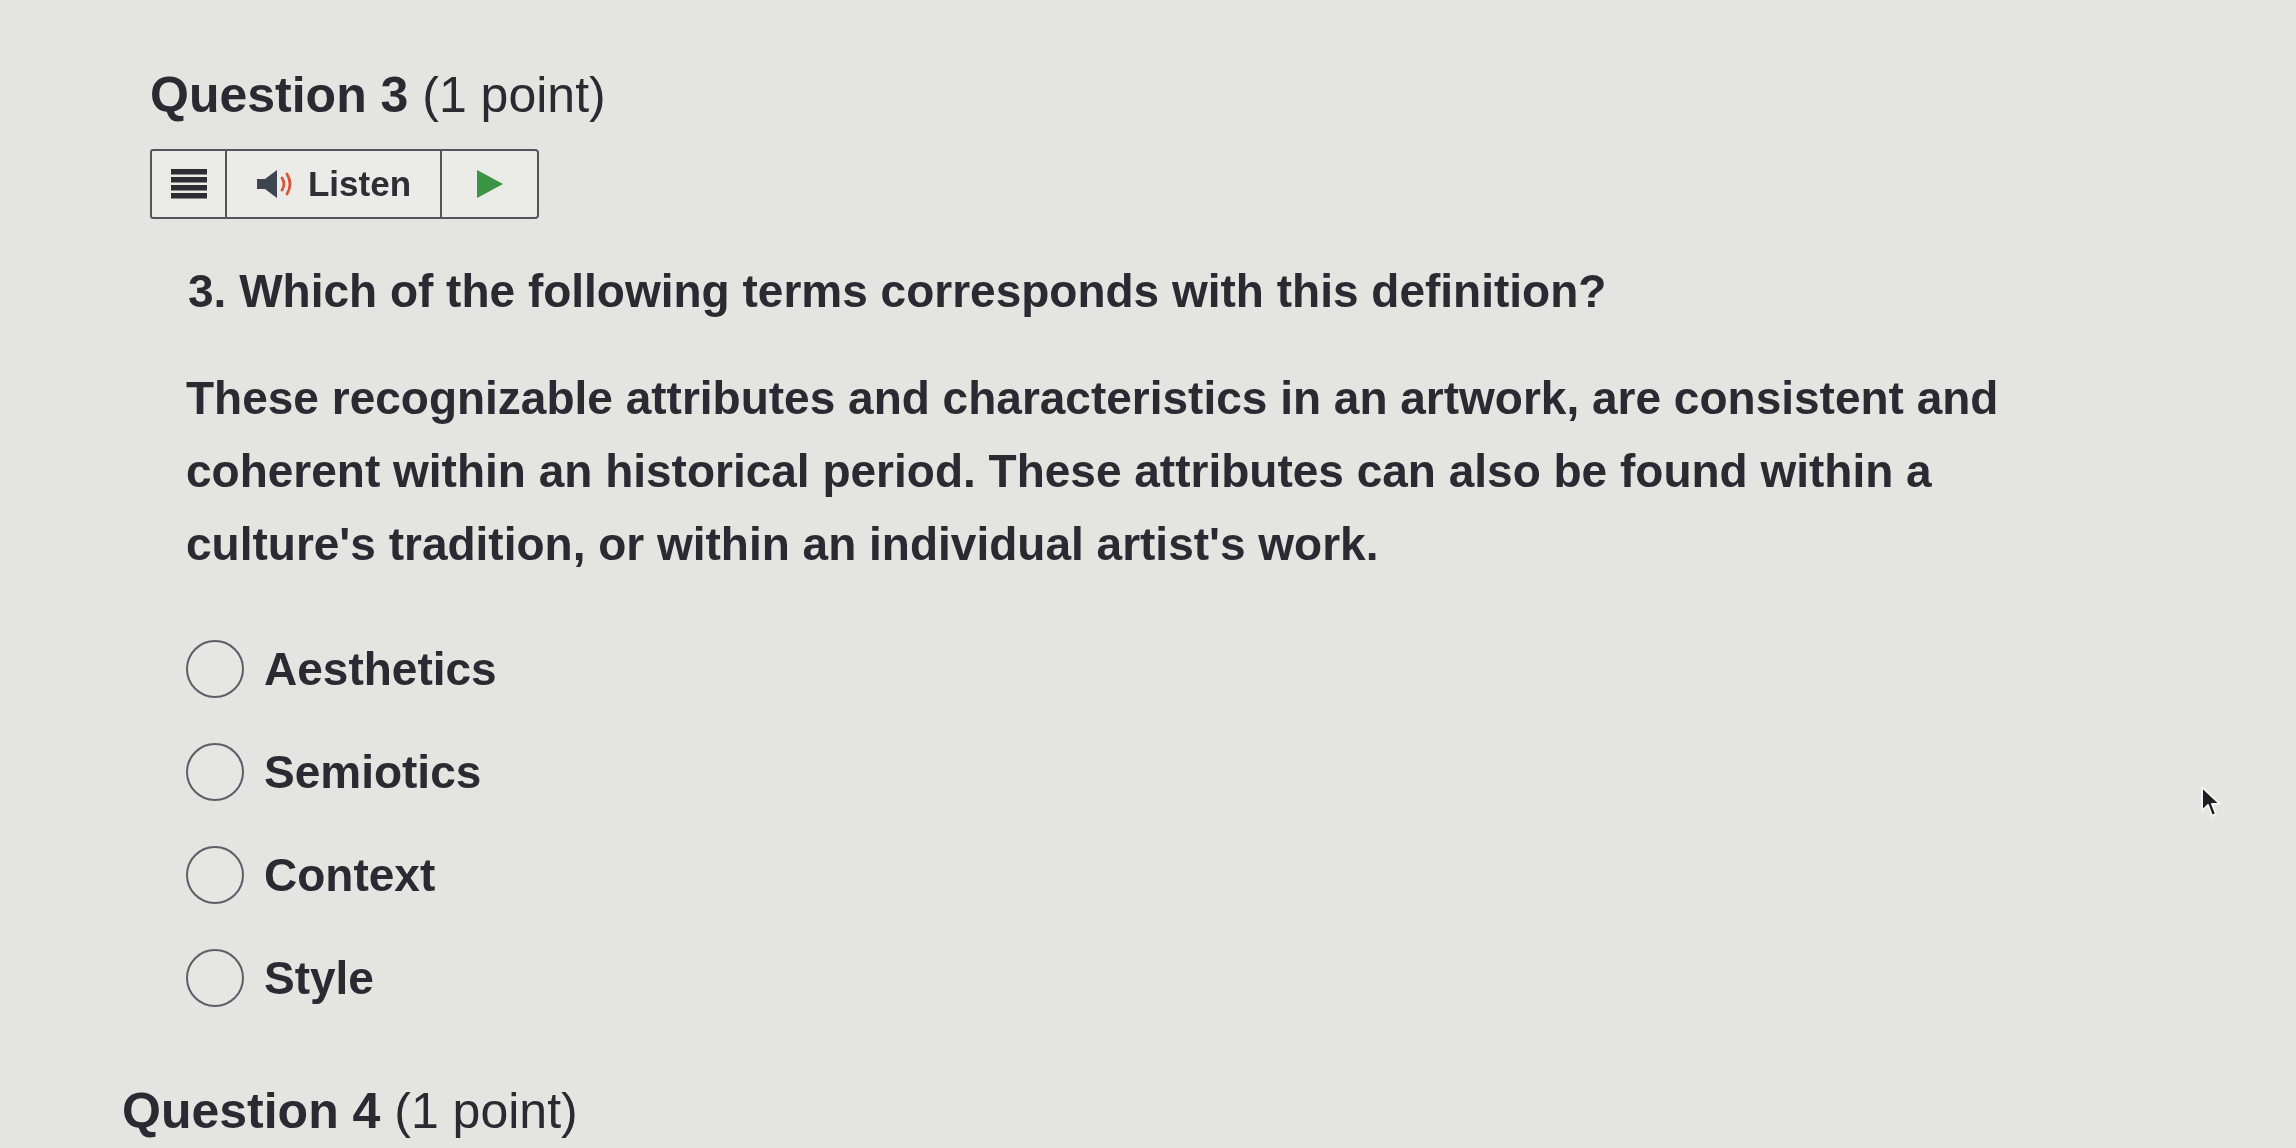 This screenshot has width=2296, height=1148. Describe the element at coordinates (897, 291) in the screenshot. I see `question-prompt: 3. Which of the following terms corresponds with this definition?` at that location.